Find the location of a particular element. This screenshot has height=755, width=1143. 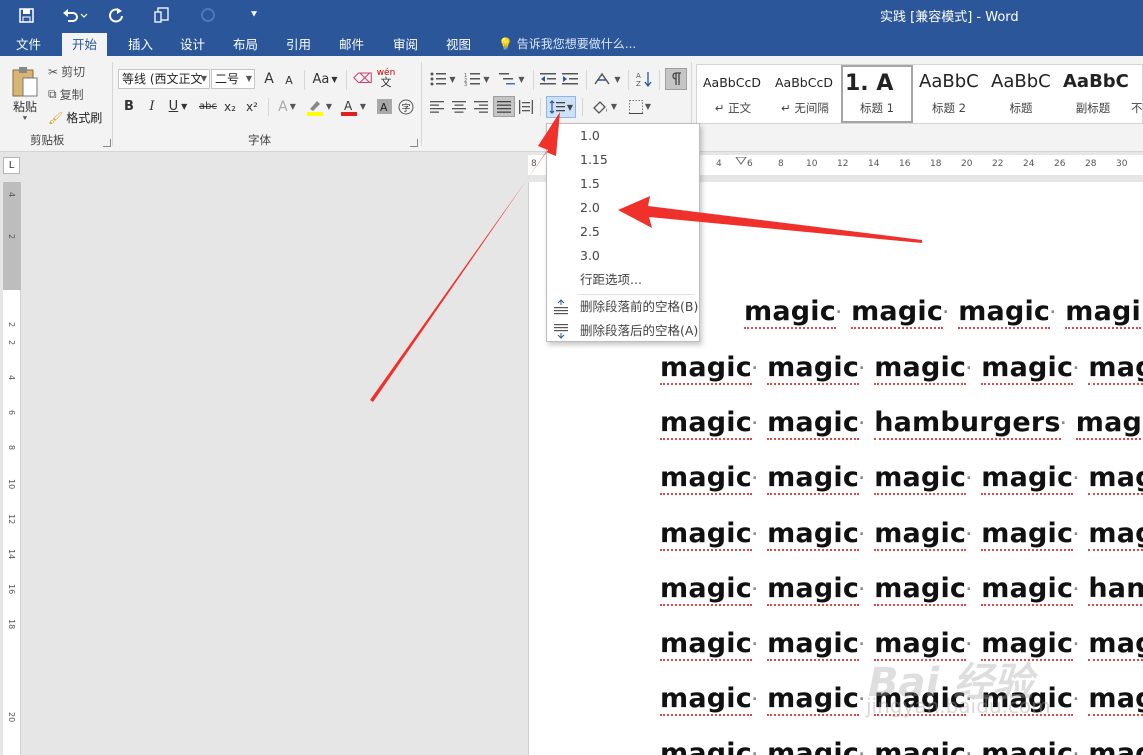

line-spacing-option-1-0: 1.0 is located at coordinates (623, 136).